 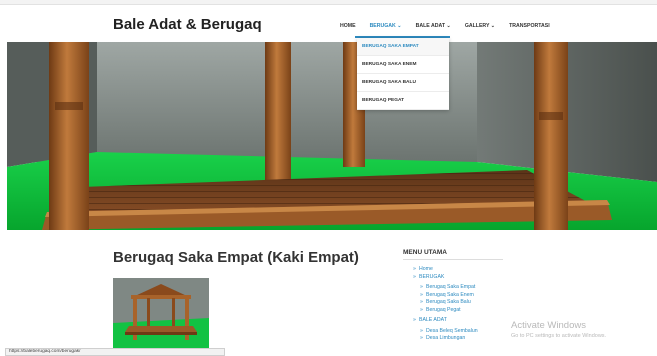 I want to click on thumbnail-render, so click(x=161, y=314).